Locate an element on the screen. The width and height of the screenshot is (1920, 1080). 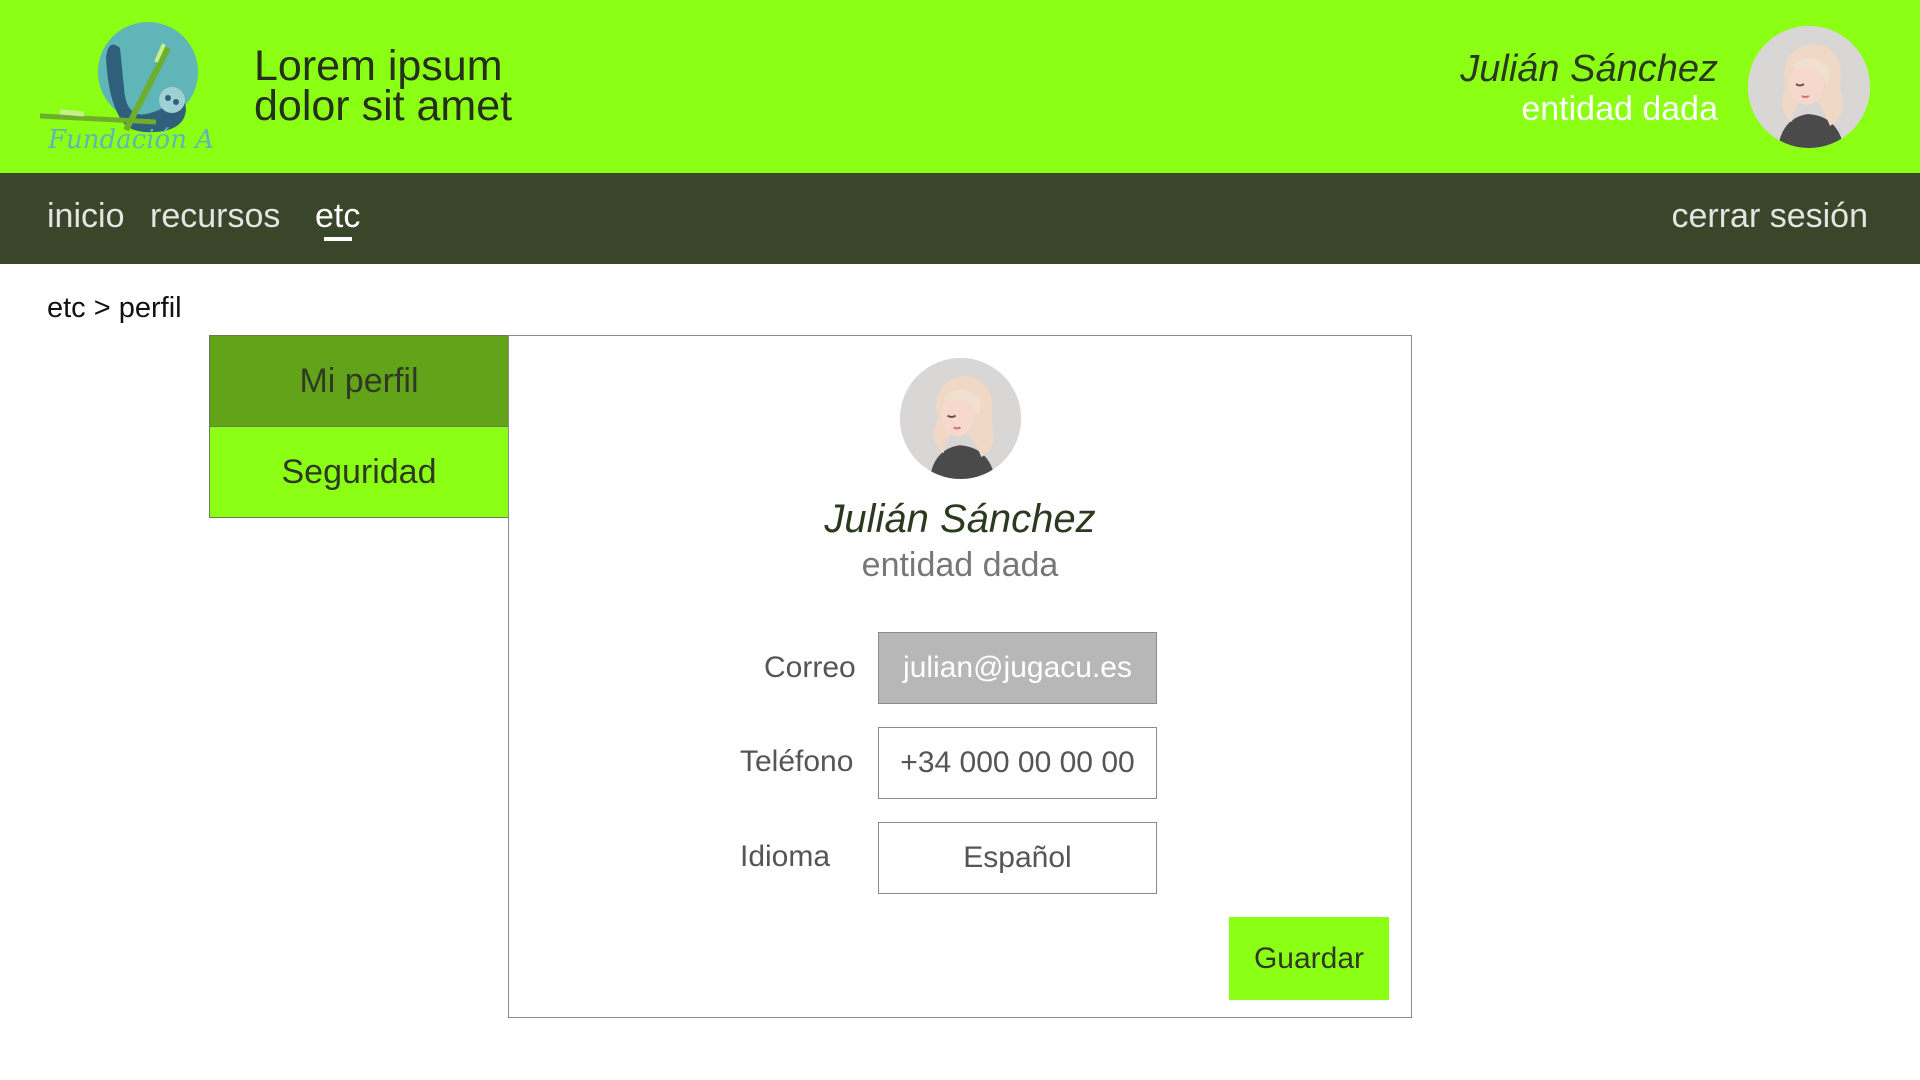
brand-line-1: Lorem ipsum is located at coordinates (378, 66).